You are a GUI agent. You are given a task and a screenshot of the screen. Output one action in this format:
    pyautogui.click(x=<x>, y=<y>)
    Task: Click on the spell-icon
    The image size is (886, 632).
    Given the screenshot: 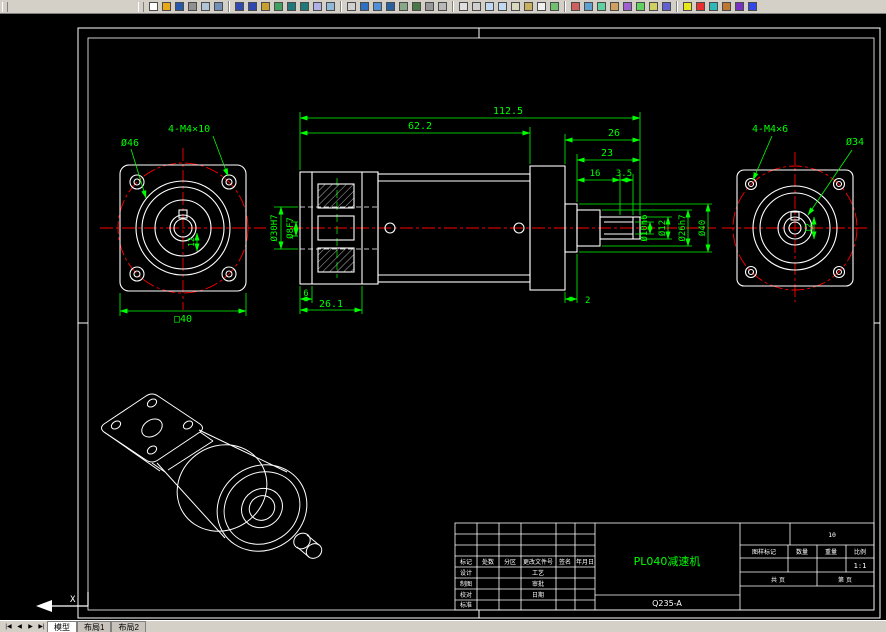 What is the action you would take?
    pyautogui.click(x=330, y=7)
    